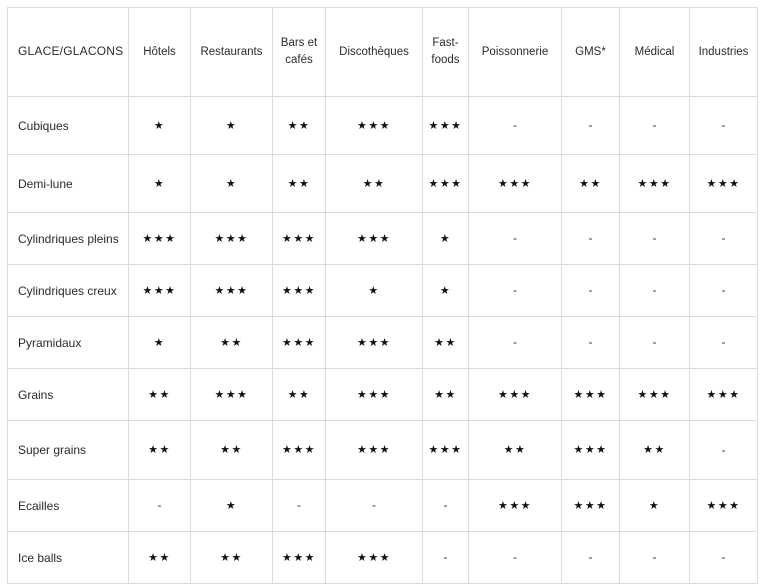  I want to click on table-row: Ice balls ★★ ★★ ★★★ ★★★ - - - - -, so click(382, 557).